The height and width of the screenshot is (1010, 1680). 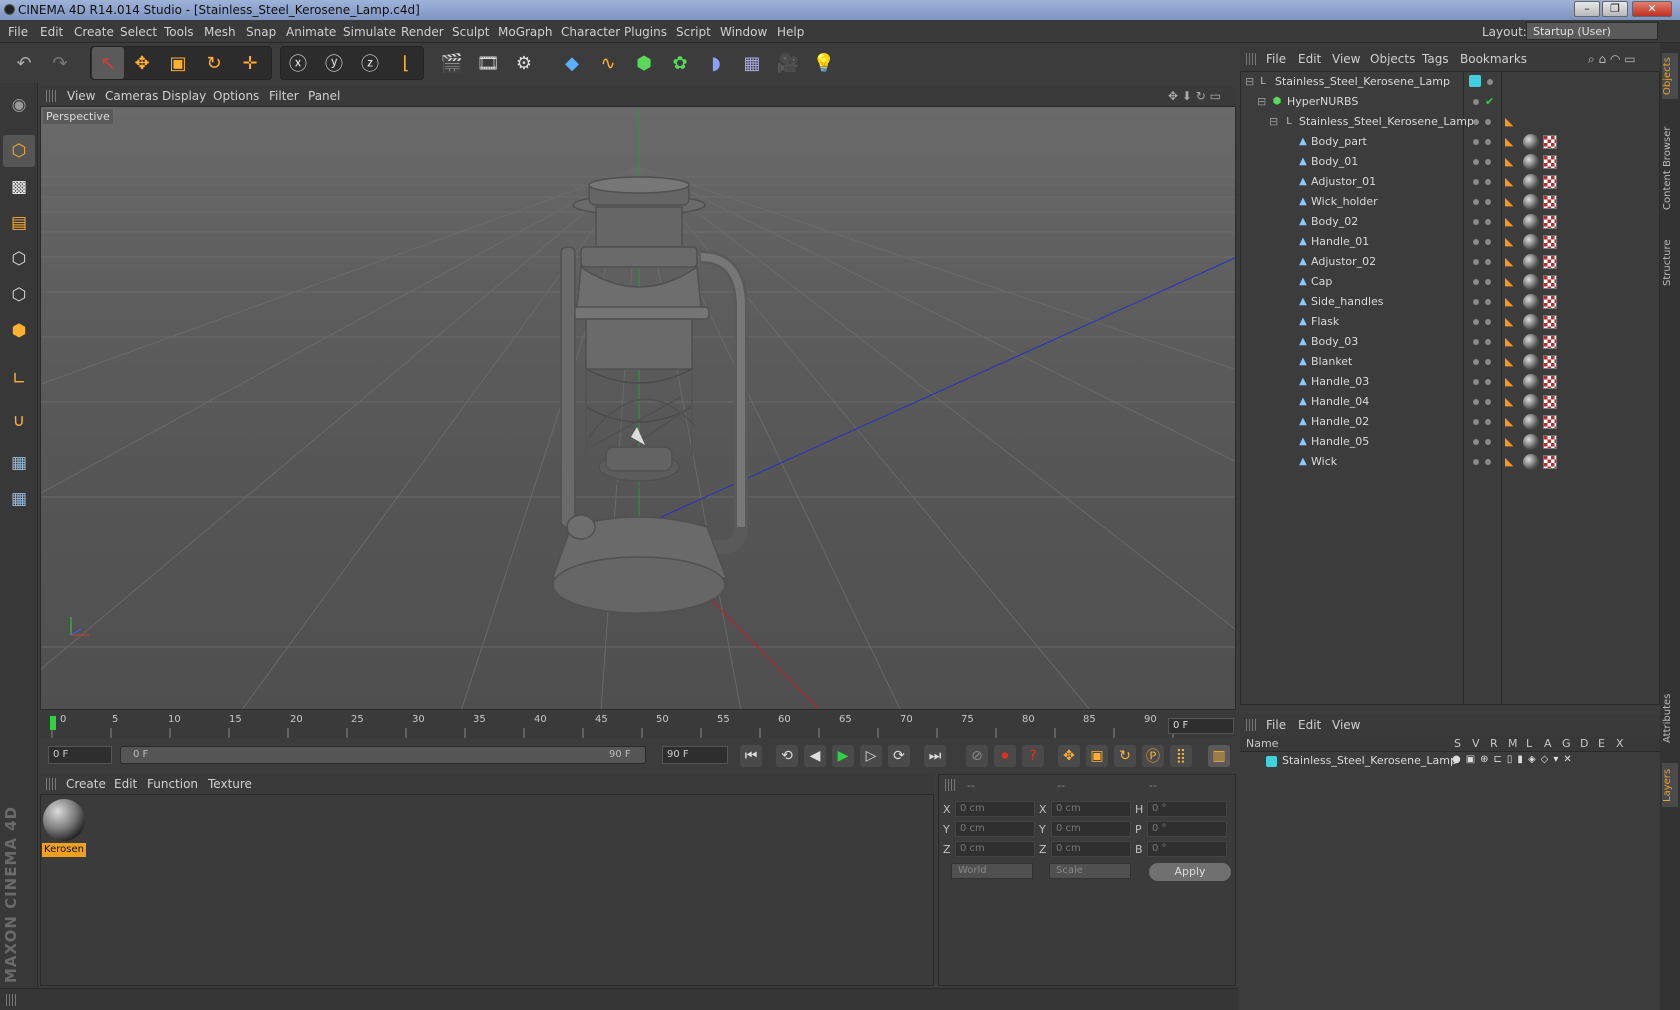 I want to click on position-x-field: 0 cm, so click(x=995, y=809).